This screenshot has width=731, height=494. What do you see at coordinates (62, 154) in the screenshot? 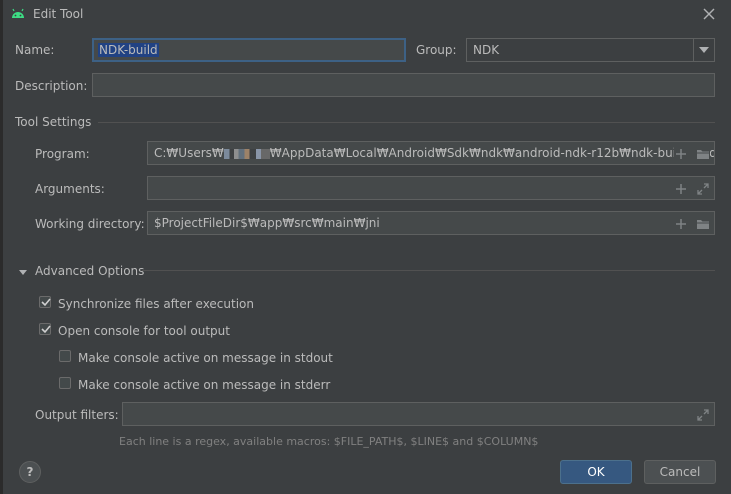
I see `program-label: Program:` at bounding box center [62, 154].